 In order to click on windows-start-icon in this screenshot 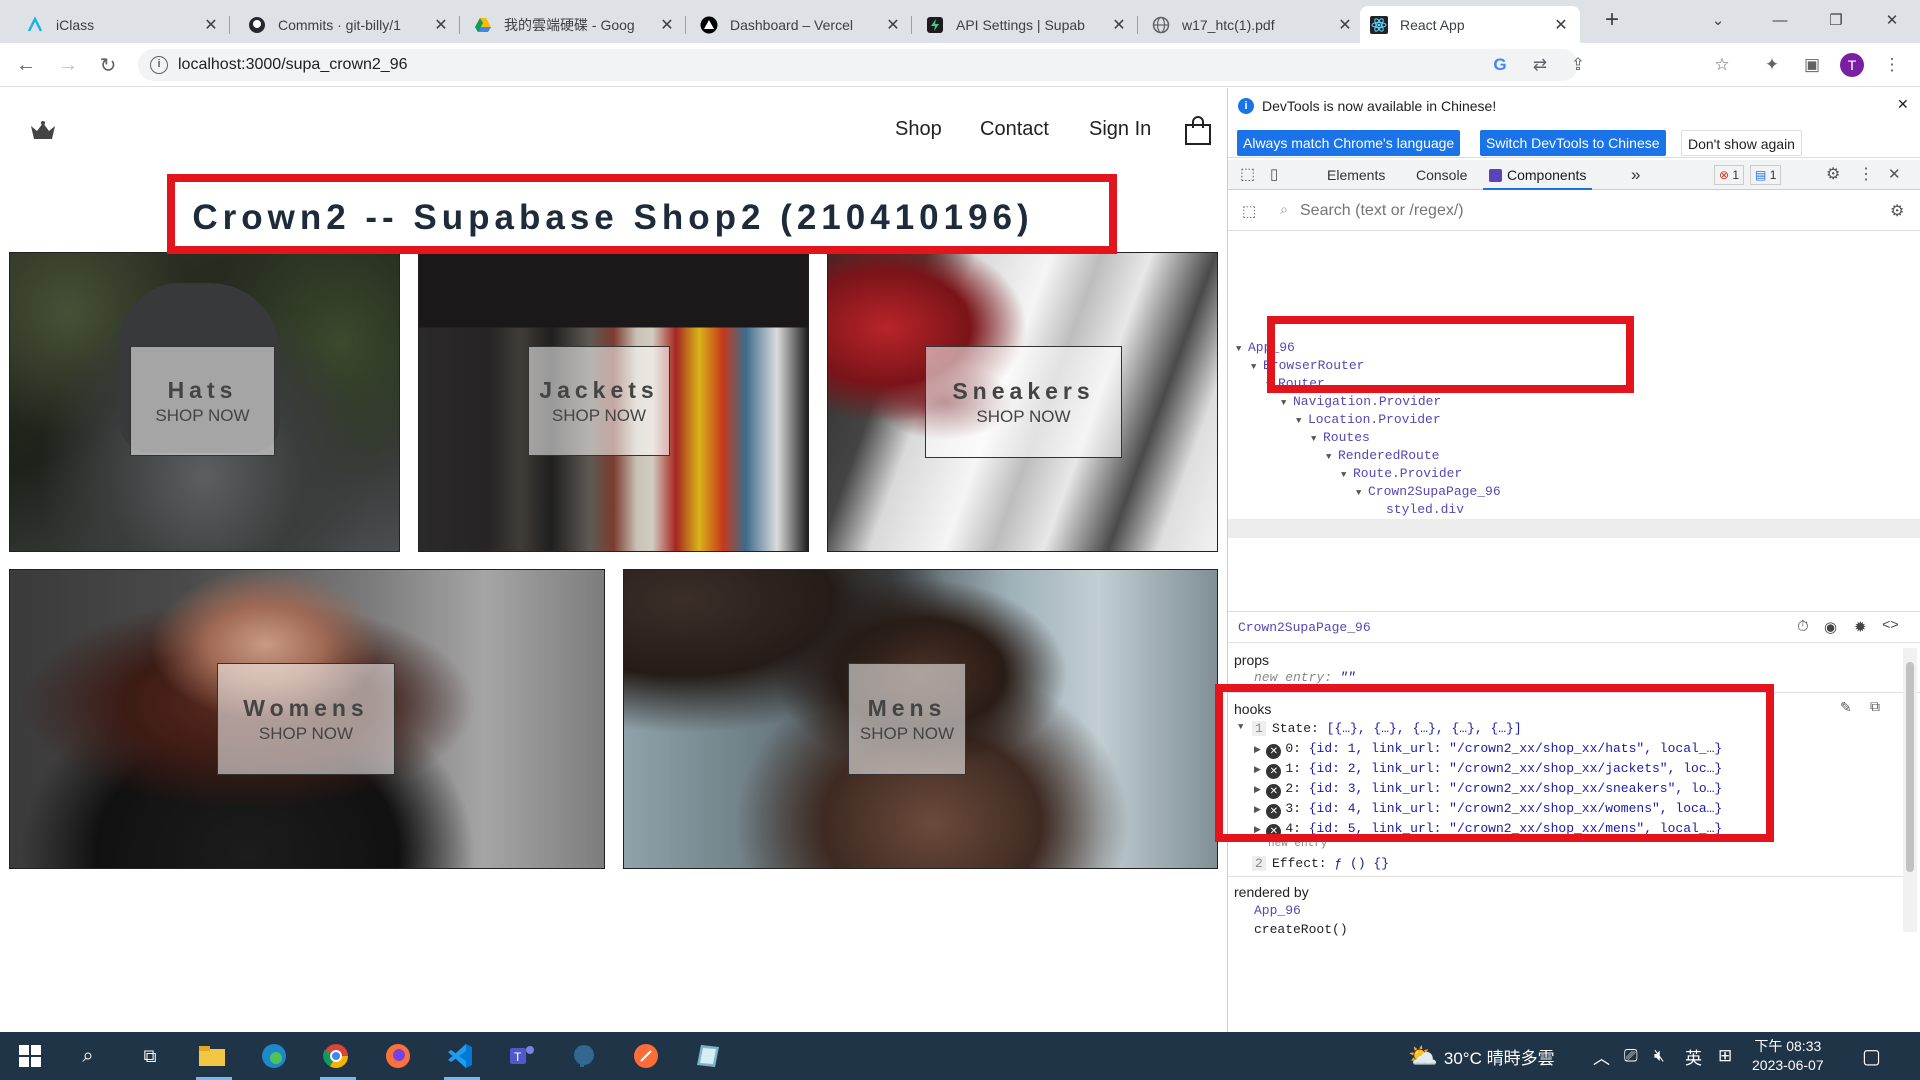, I will do `click(30, 1056)`.